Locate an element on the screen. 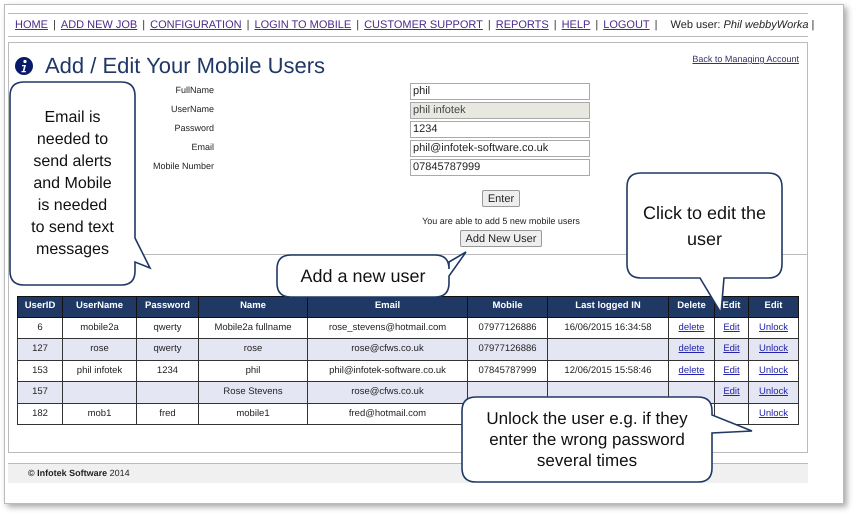 This screenshot has width=862, height=520. nav-link: LOGOUT is located at coordinates (626, 25).